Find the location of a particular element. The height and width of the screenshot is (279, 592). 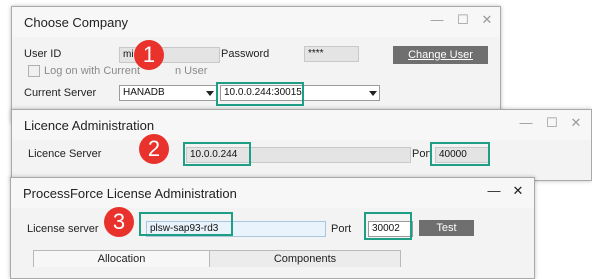

processforce-admin-title: ProcessForce License Administration is located at coordinates (130, 193).